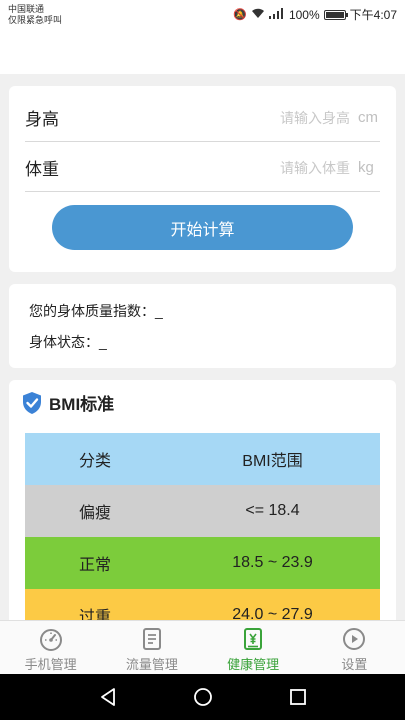 The height and width of the screenshot is (720, 405). What do you see at coordinates (64, 342) in the screenshot?
I see `body-state-label: 身体状态：` at bounding box center [64, 342].